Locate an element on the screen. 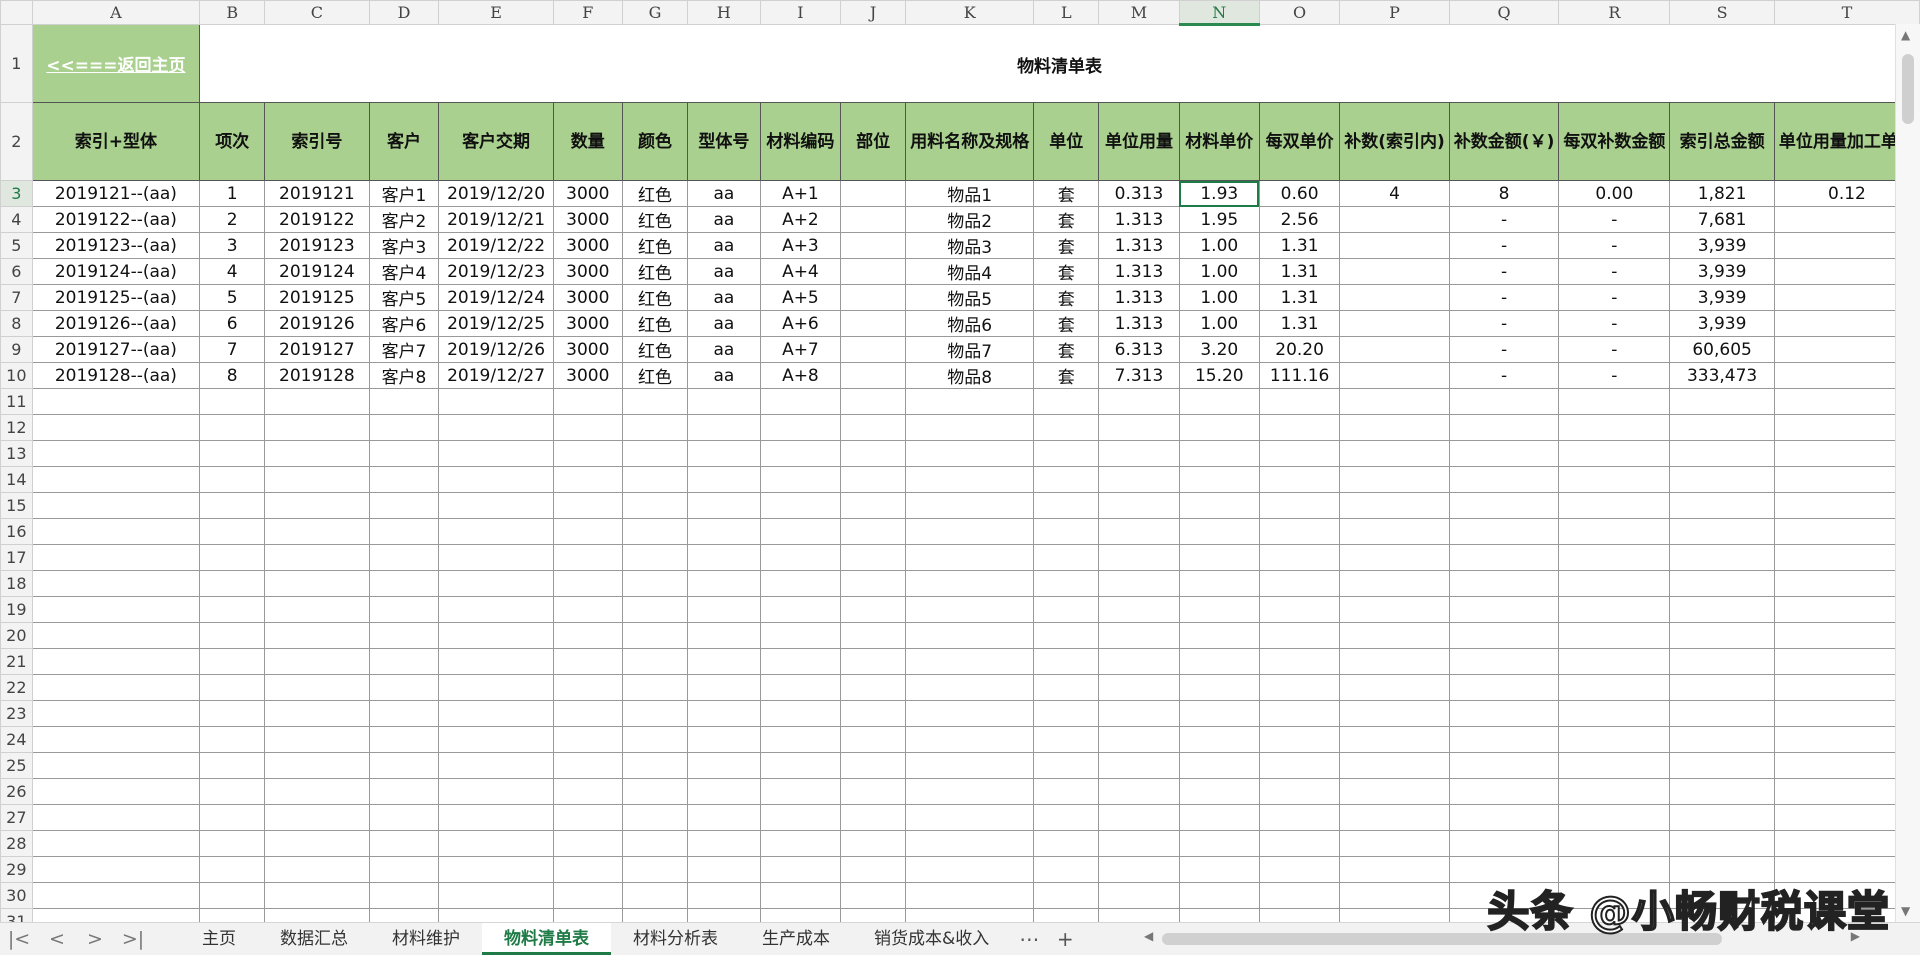 The height and width of the screenshot is (955, 1920). column-title: 索引号 is located at coordinates (317, 141).